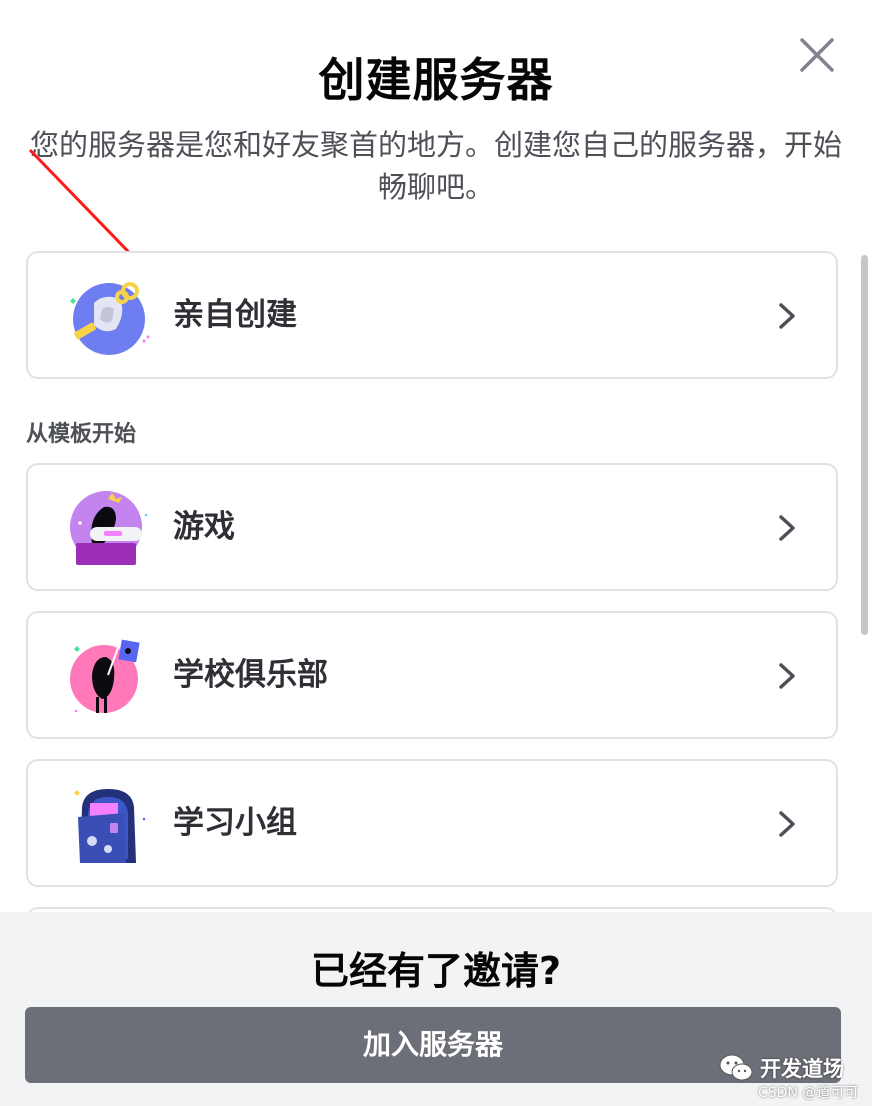 The image size is (872, 1106). What do you see at coordinates (432, 823) in the screenshot?
I see `template-option-study-group: 学习小组` at bounding box center [432, 823].